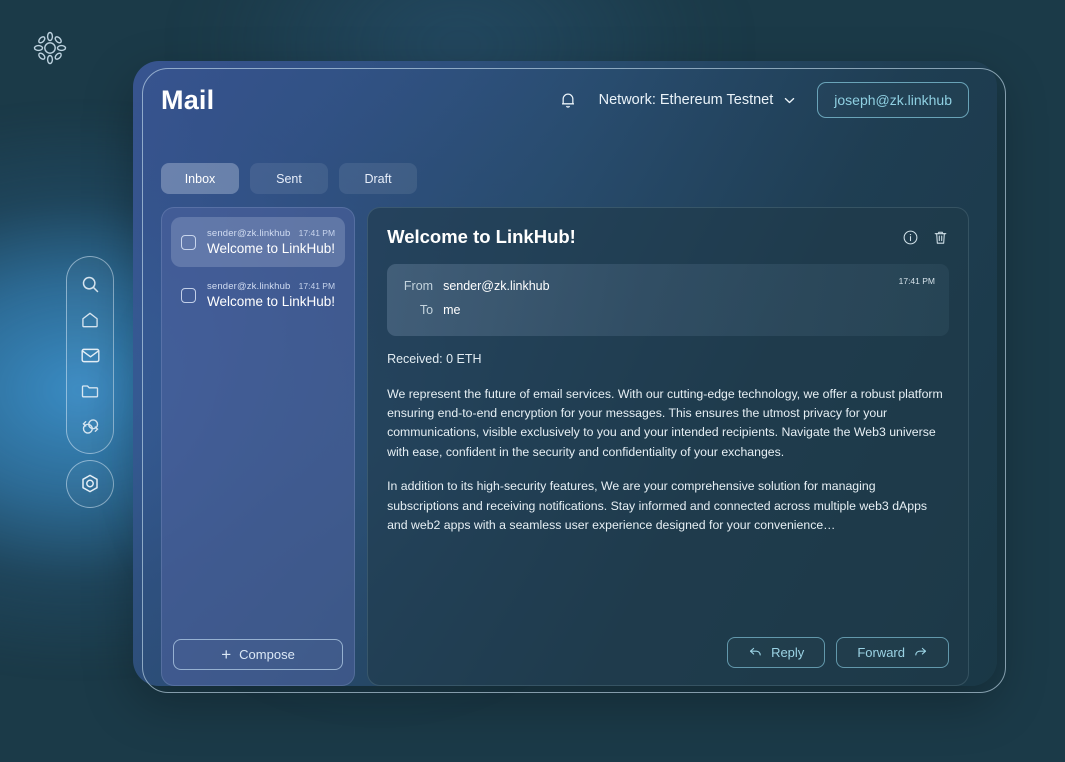 The width and height of the screenshot is (1065, 762). I want to click on arrow-reply-icon, so click(755, 653).